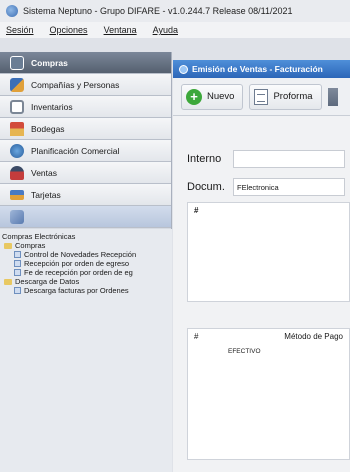 The height and width of the screenshot is (472, 350). What do you see at coordinates (221, 96) in the screenshot?
I see `new-button-label: Nuevo` at bounding box center [221, 96].